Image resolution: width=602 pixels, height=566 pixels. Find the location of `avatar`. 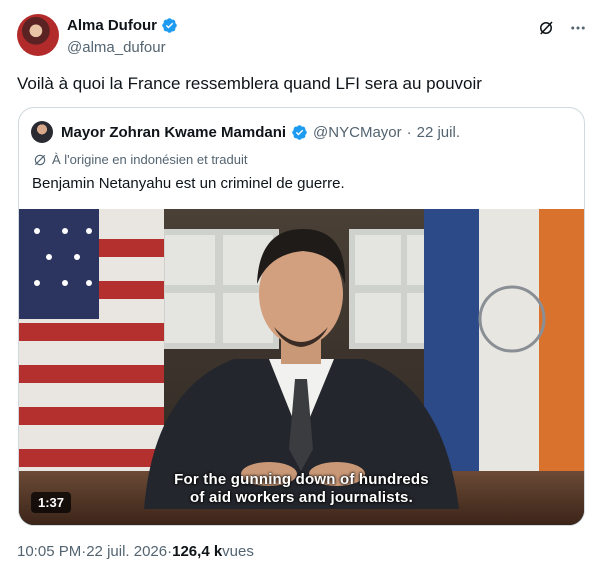

avatar is located at coordinates (38, 35).